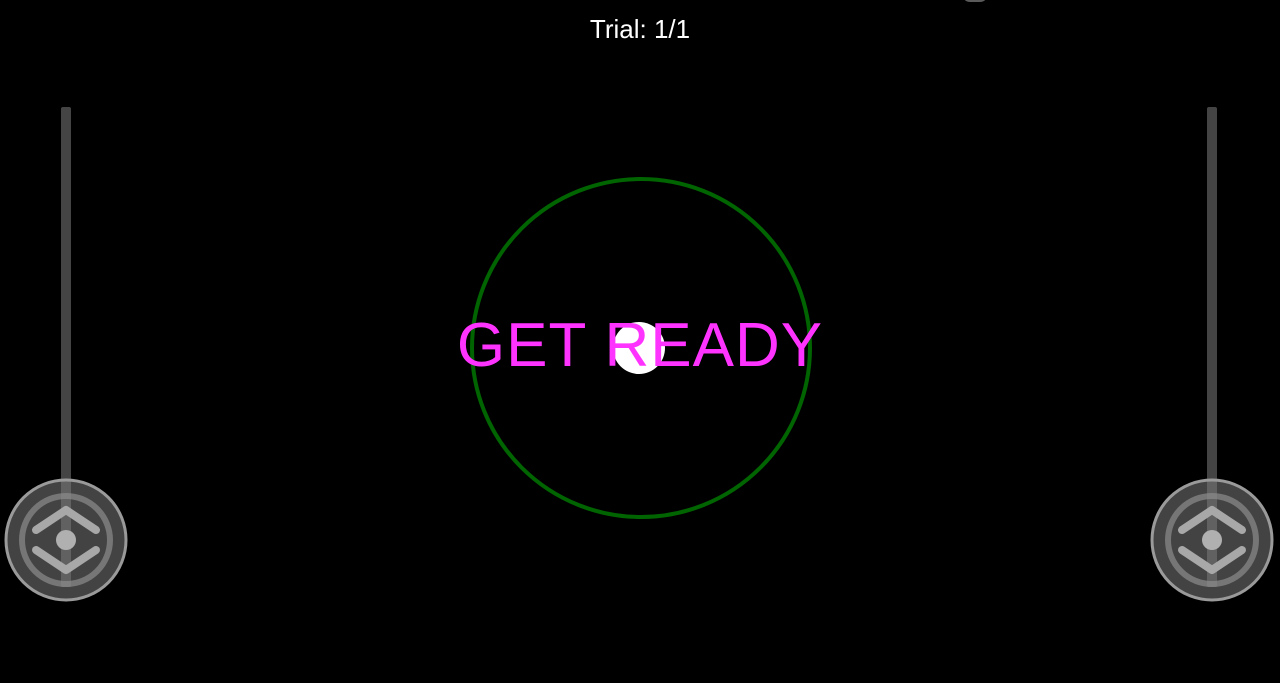 The width and height of the screenshot is (1280, 683). I want to click on right-joystick-knob, so click(1212, 540).